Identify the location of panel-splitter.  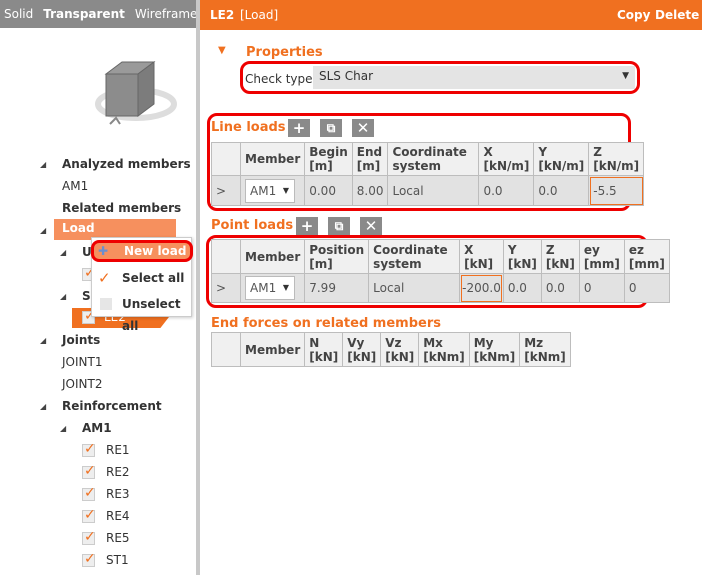
(198, 287).